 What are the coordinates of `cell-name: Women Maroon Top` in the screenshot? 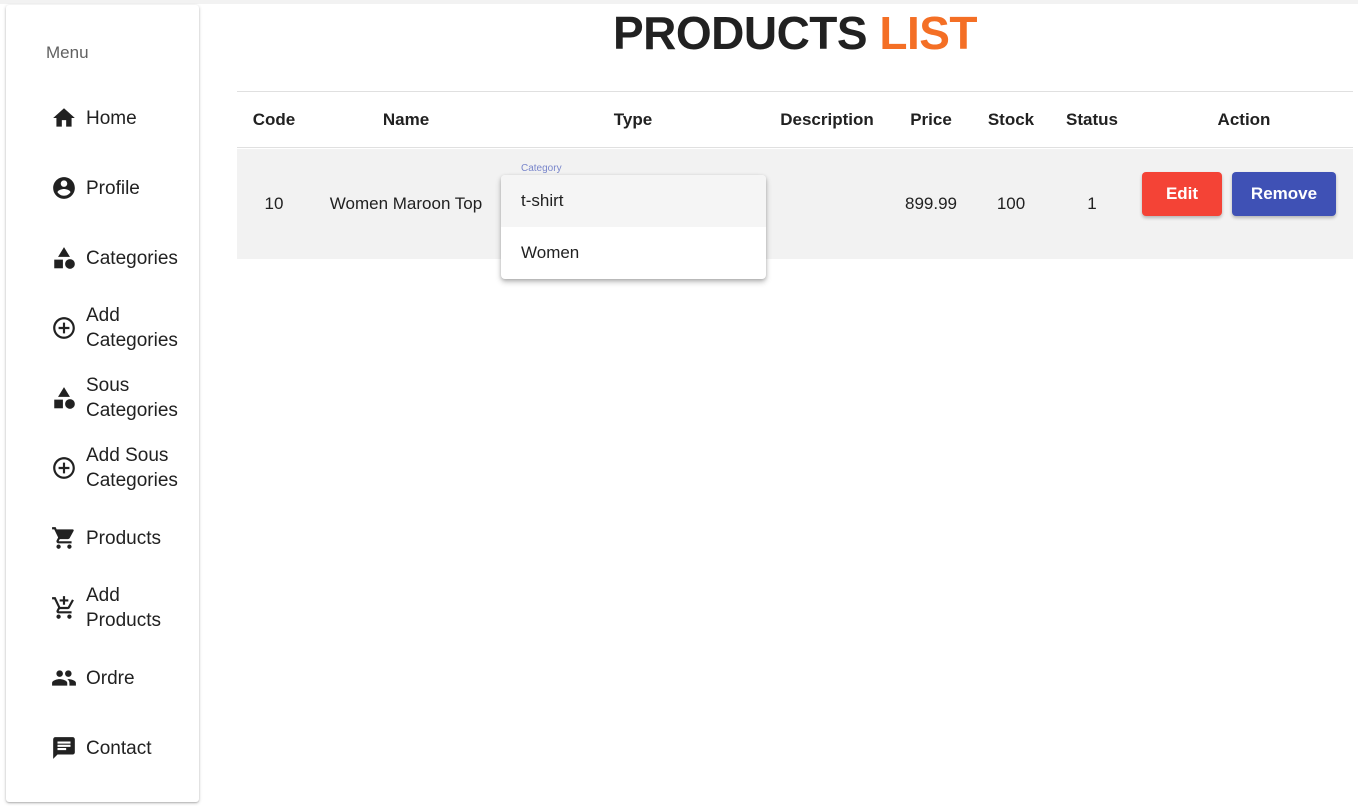 It's located at (406, 203).